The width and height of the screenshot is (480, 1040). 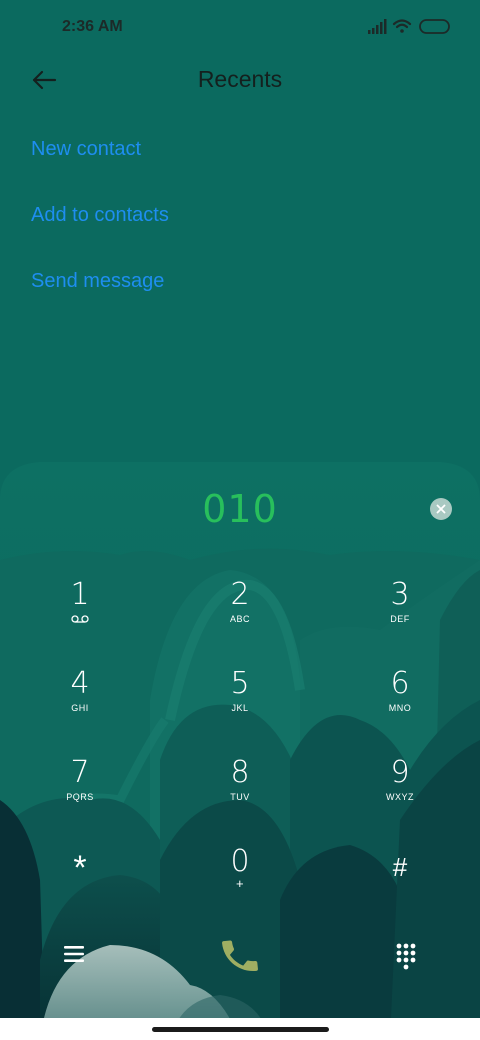 I want to click on key-2: 2 ABC, so click(x=240, y=614).